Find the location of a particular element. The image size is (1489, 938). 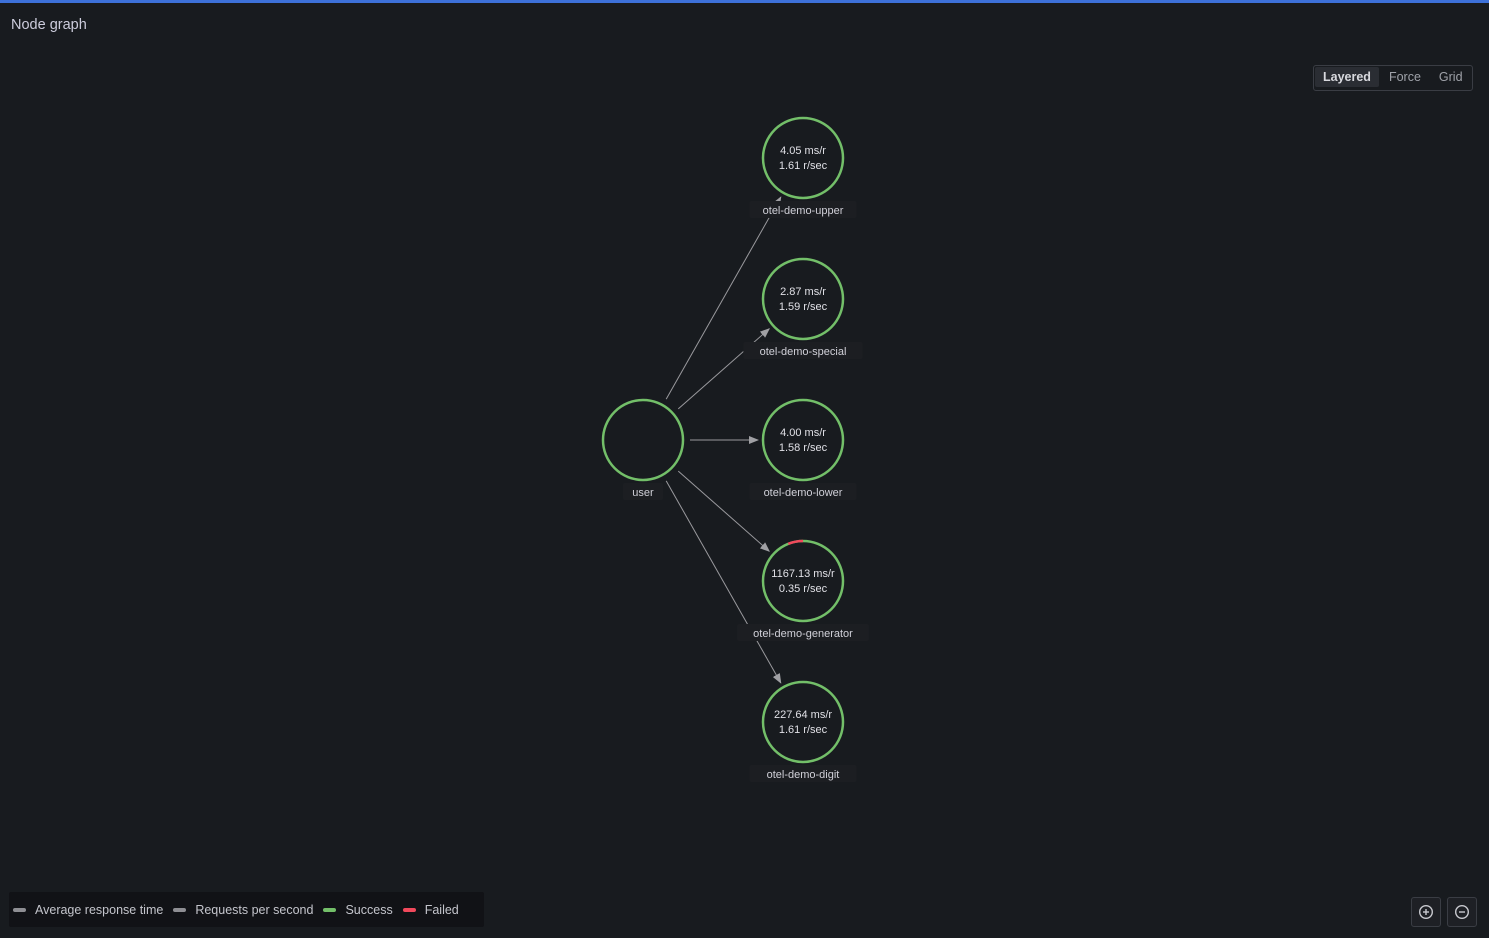

legend-label: Requests per second is located at coordinates (254, 909).